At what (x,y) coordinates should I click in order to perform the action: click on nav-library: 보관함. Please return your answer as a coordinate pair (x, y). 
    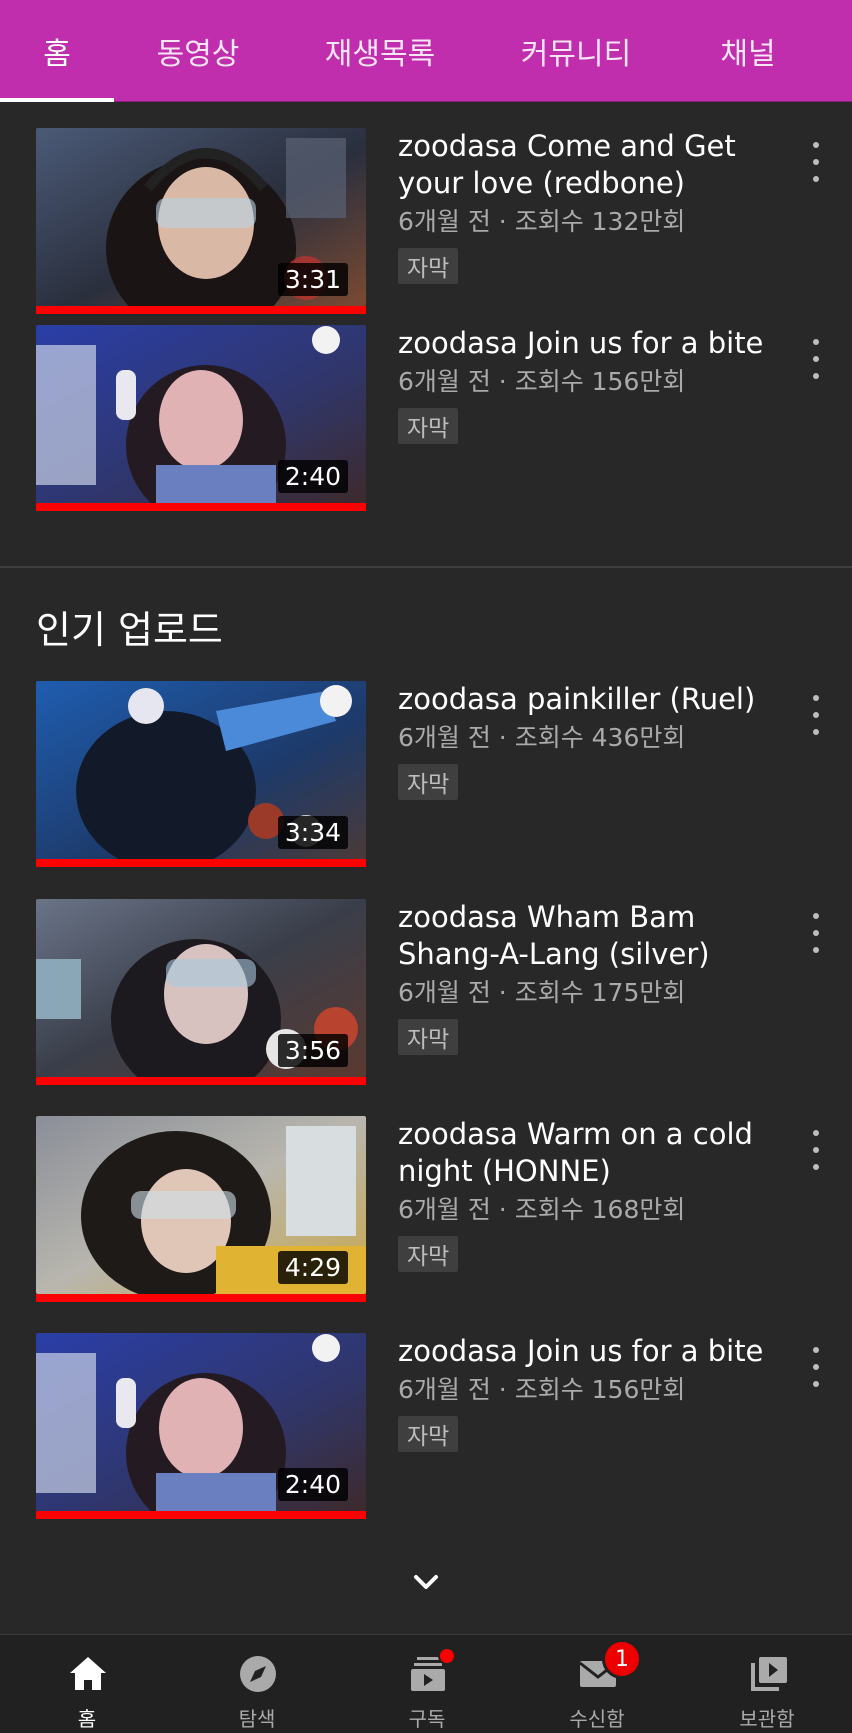
    Looking at the image, I should click on (767, 1684).